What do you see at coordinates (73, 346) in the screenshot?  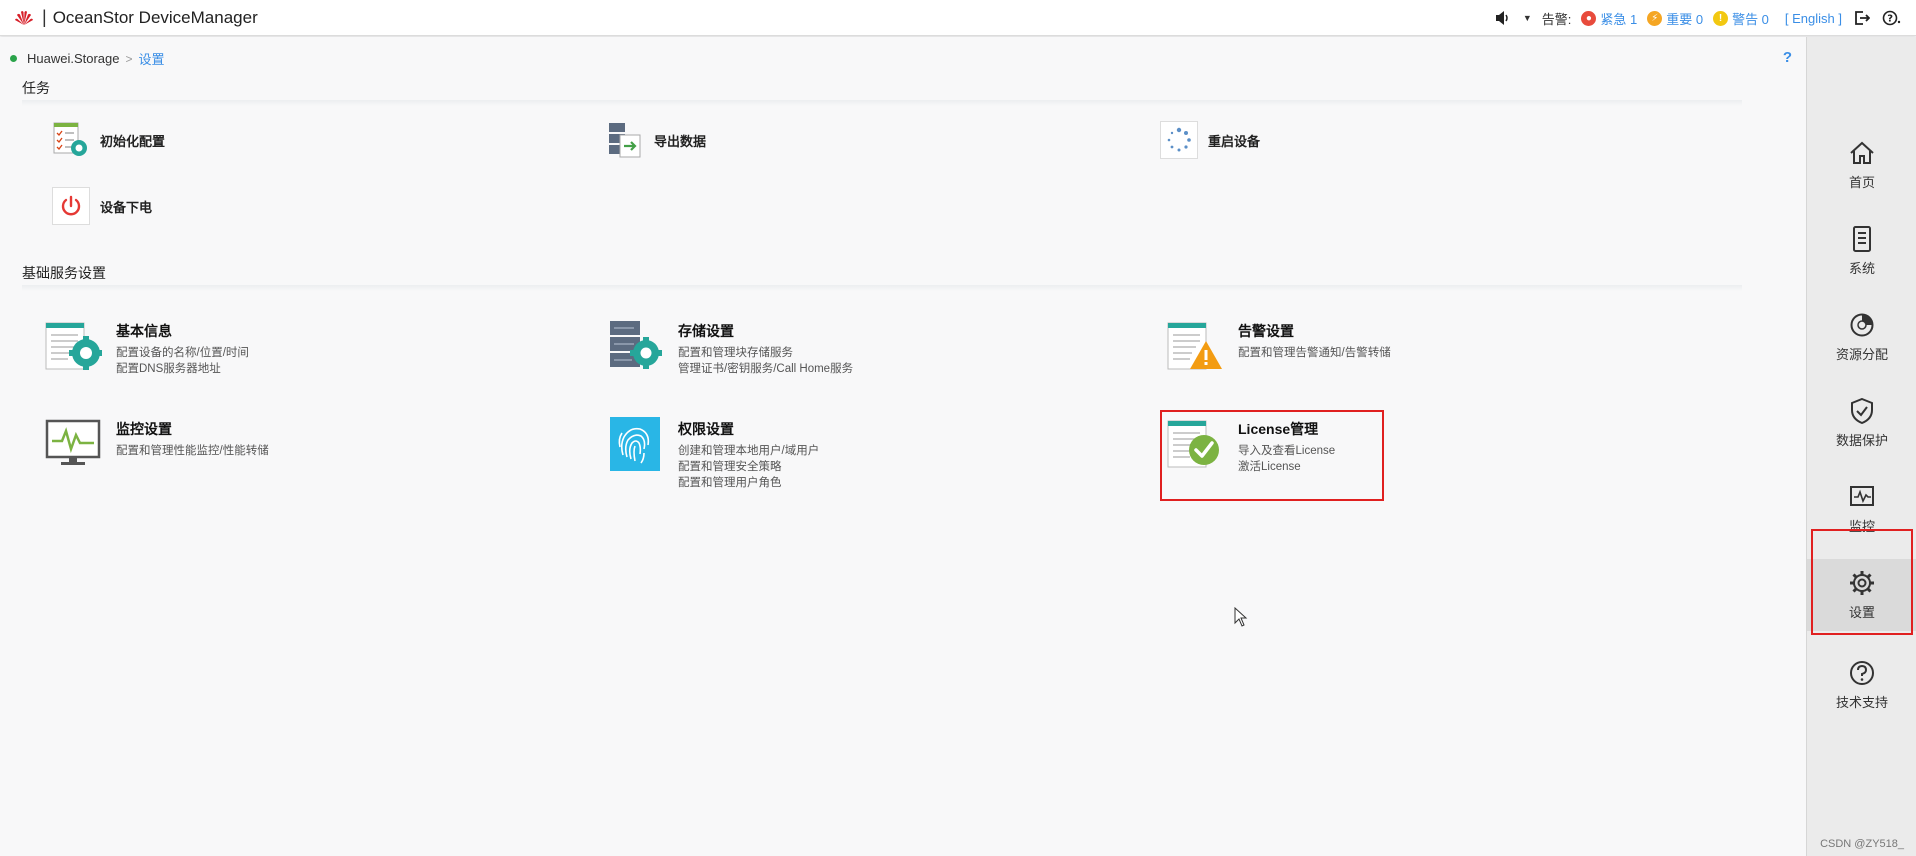 I see `basic-info-icon` at bounding box center [73, 346].